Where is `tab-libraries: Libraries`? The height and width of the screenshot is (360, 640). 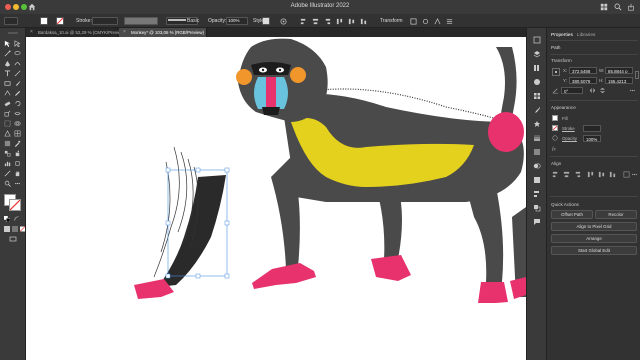 tab-libraries: Libraries is located at coordinates (586, 35).